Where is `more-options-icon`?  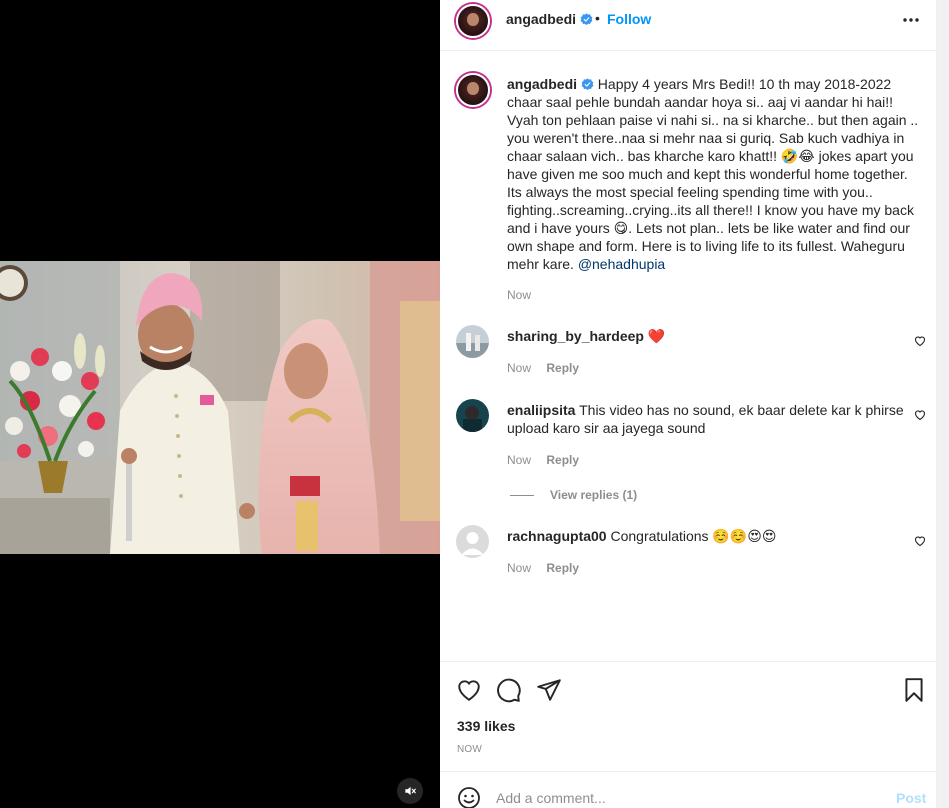 more-options-icon is located at coordinates (911, 20).